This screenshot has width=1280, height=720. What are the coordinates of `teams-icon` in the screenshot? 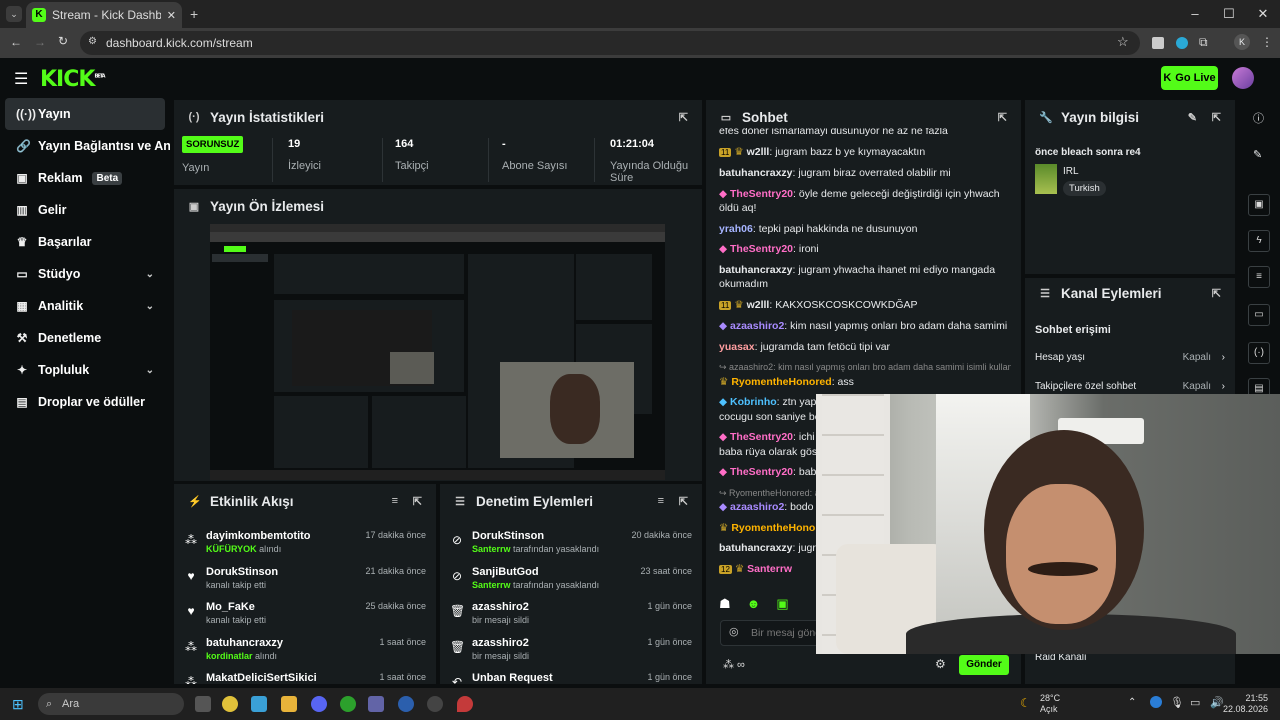 It's located at (376, 704).